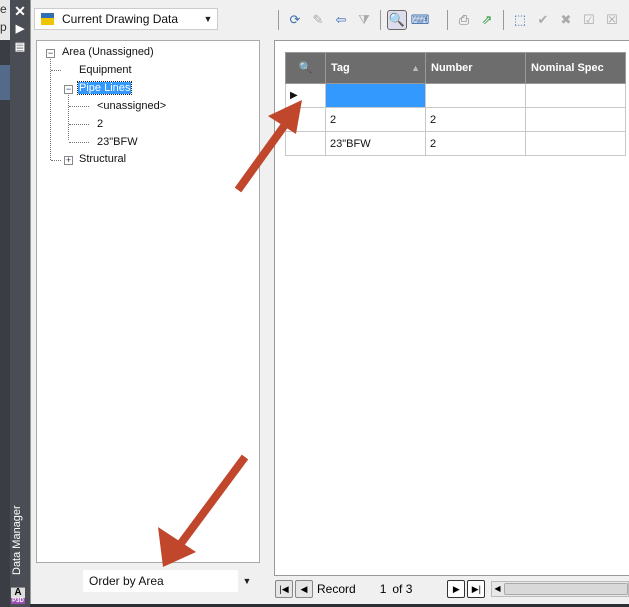 The height and width of the screenshot is (607, 629). I want to click on drawing-data-icon, so click(47, 19).